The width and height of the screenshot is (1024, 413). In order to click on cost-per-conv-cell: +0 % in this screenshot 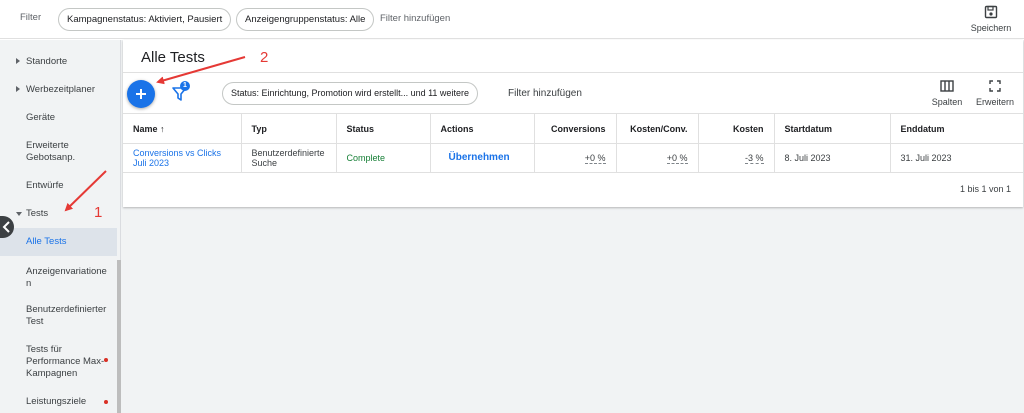, I will do `click(657, 158)`.